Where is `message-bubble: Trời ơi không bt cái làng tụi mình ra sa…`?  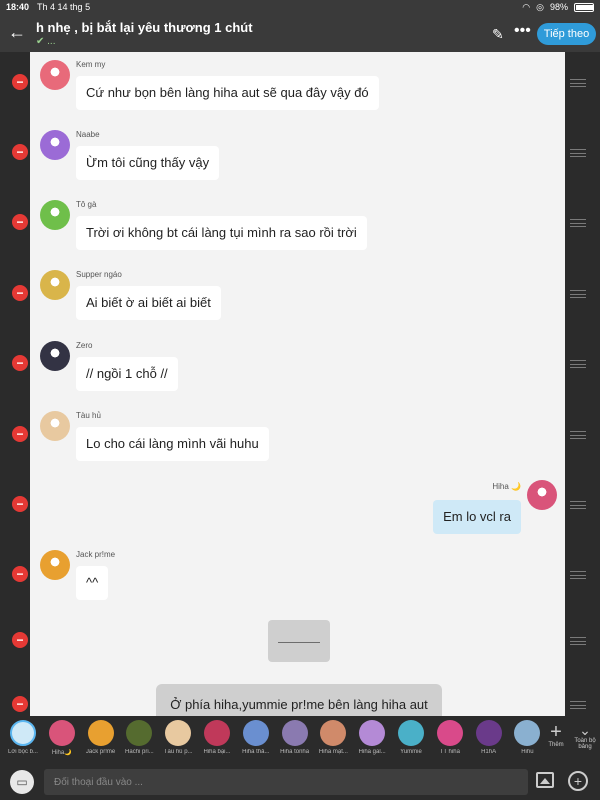 message-bubble: Trời ơi không bt cái làng tụi mình ra sa… is located at coordinates (221, 233).